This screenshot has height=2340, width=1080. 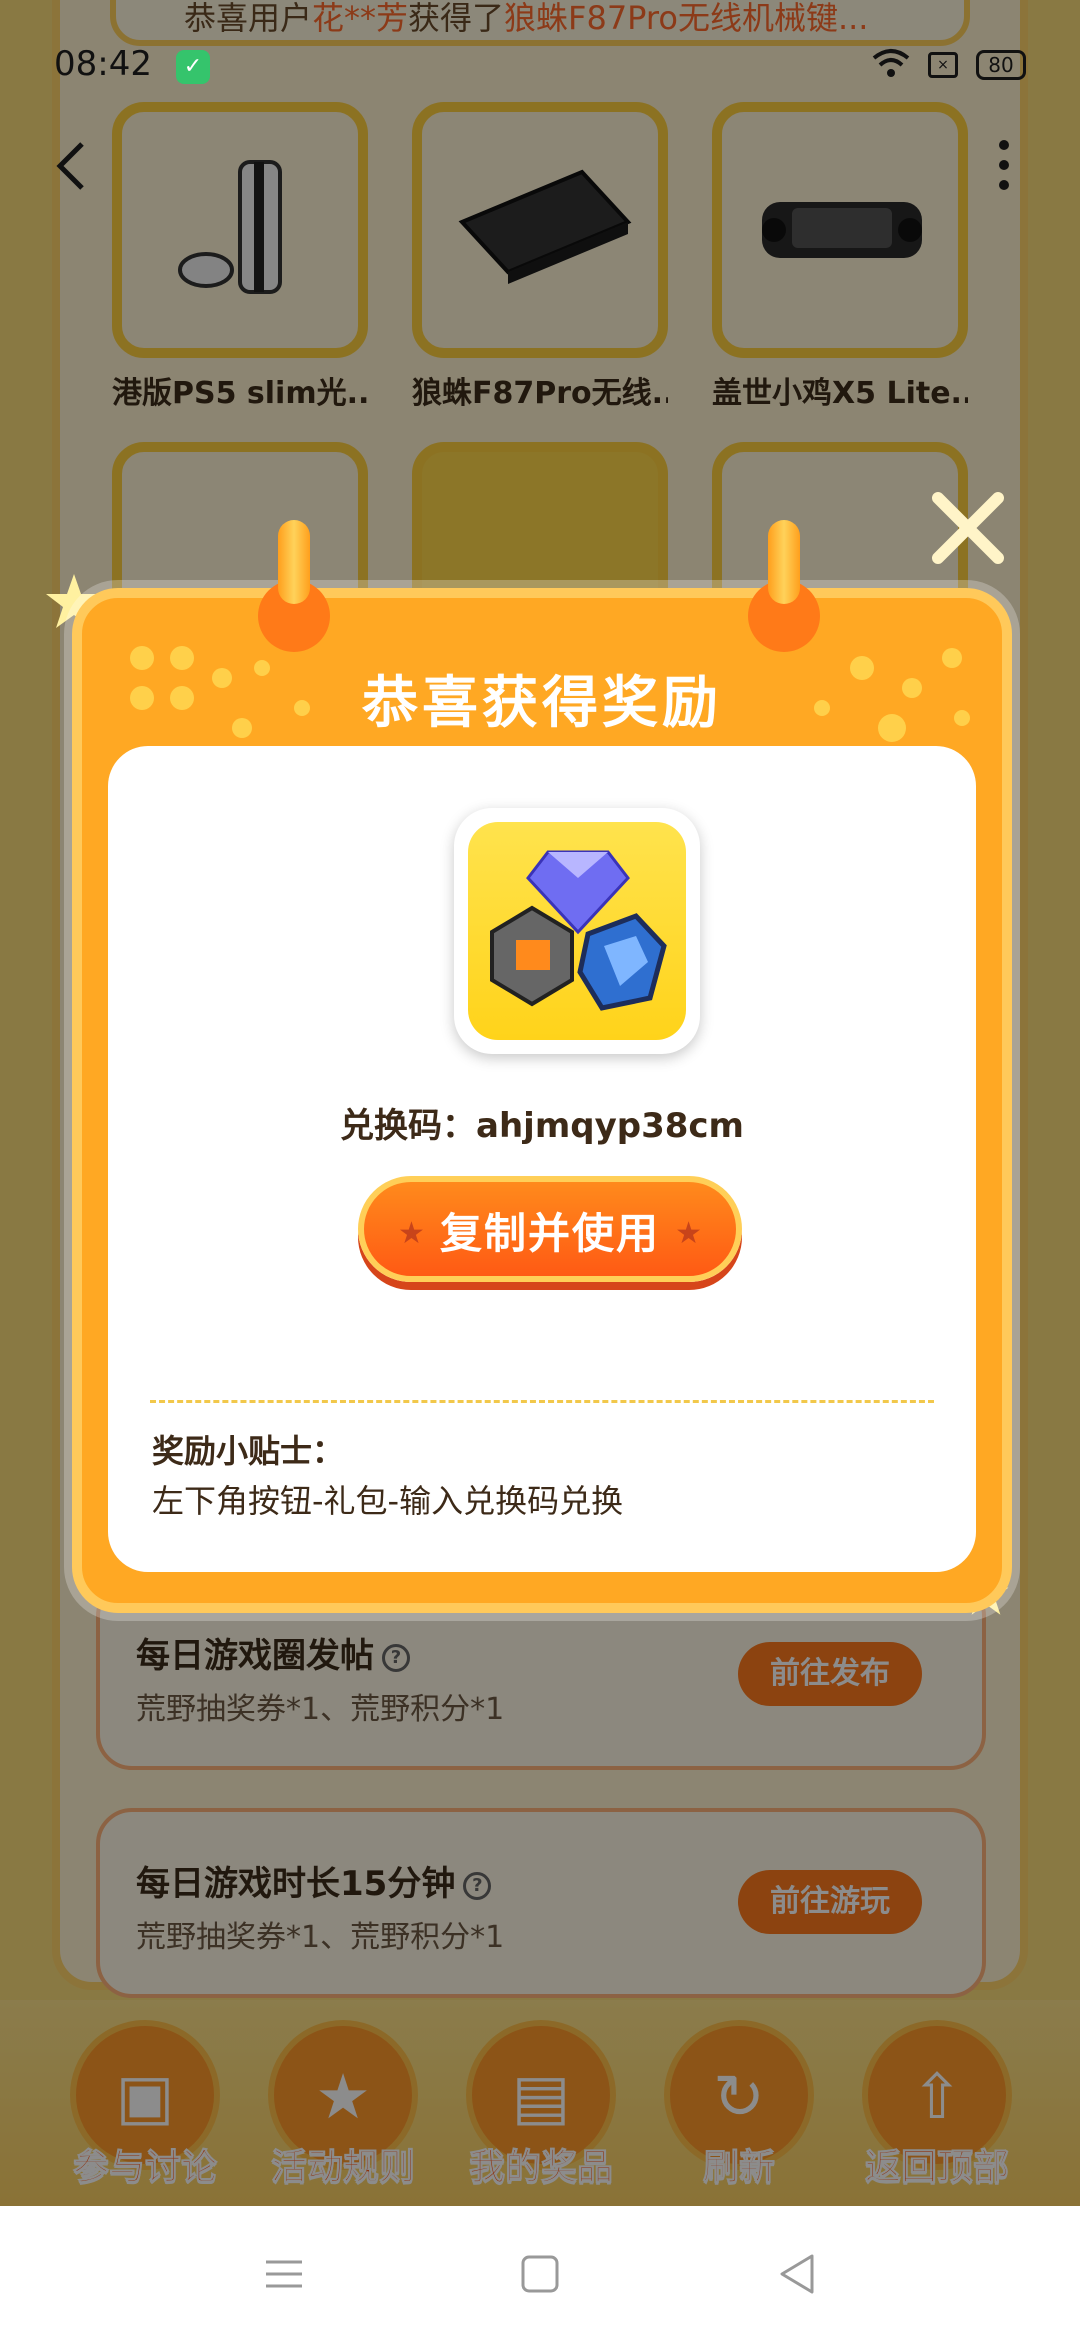 What do you see at coordinates (193, 67) in the screenshot?
I see `shield-icon: ✓` at bounding box center [193, 67].